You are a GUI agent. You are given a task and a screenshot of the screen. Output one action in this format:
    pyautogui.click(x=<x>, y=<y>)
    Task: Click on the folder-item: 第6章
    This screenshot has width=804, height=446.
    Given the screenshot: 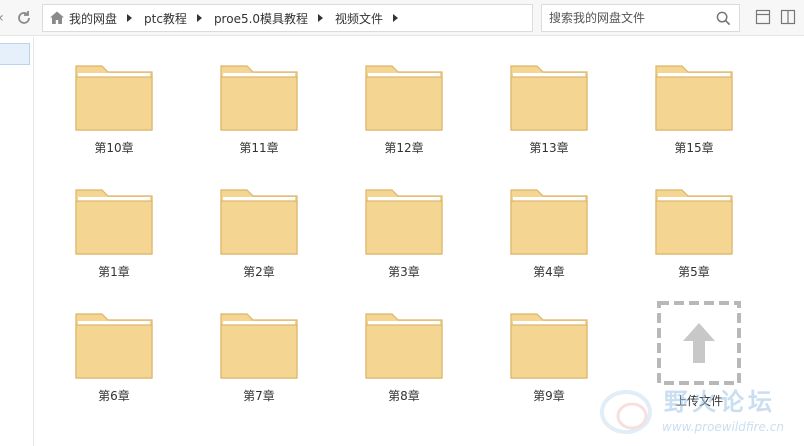 What is the action you would take?
    pyautogui.click(x=114, y=363)
    